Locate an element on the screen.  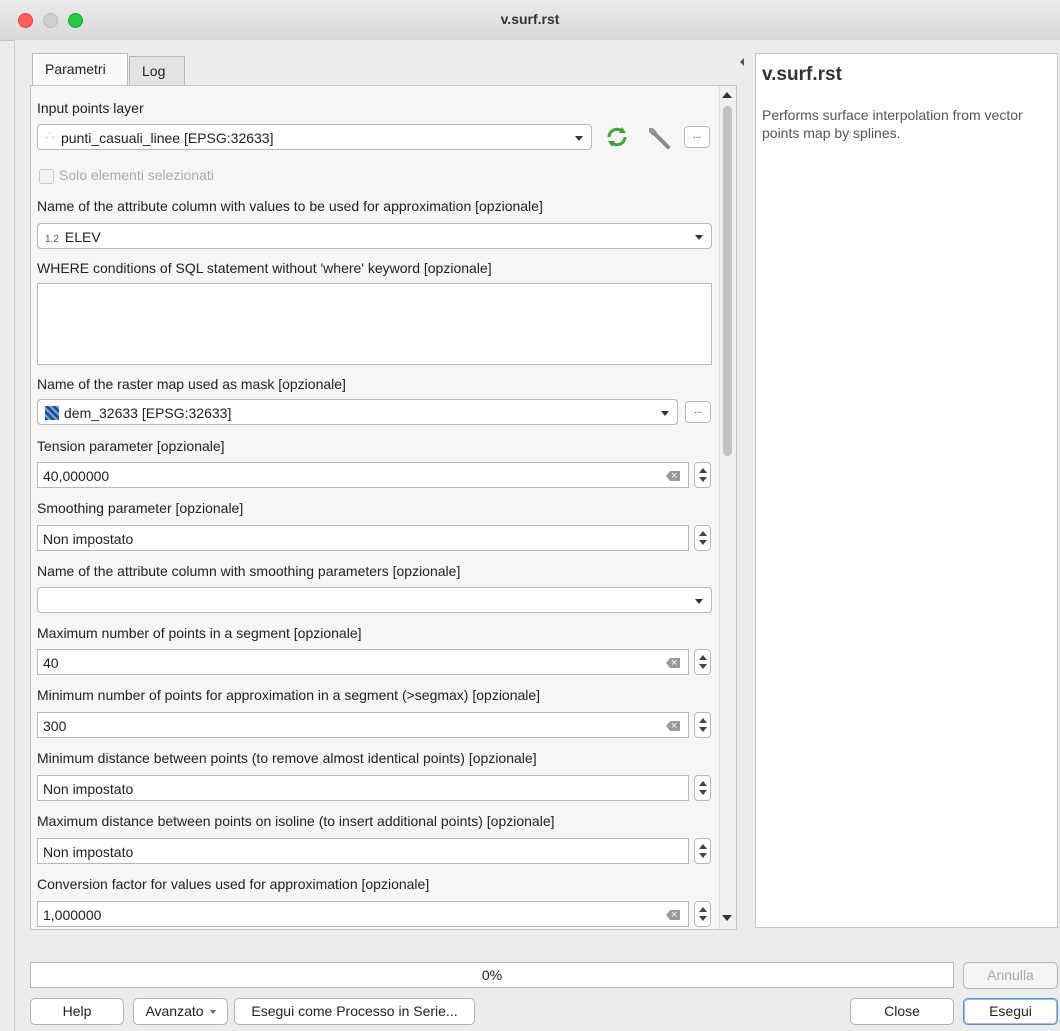
help-button: Help is located at coordinates (77, 1011).